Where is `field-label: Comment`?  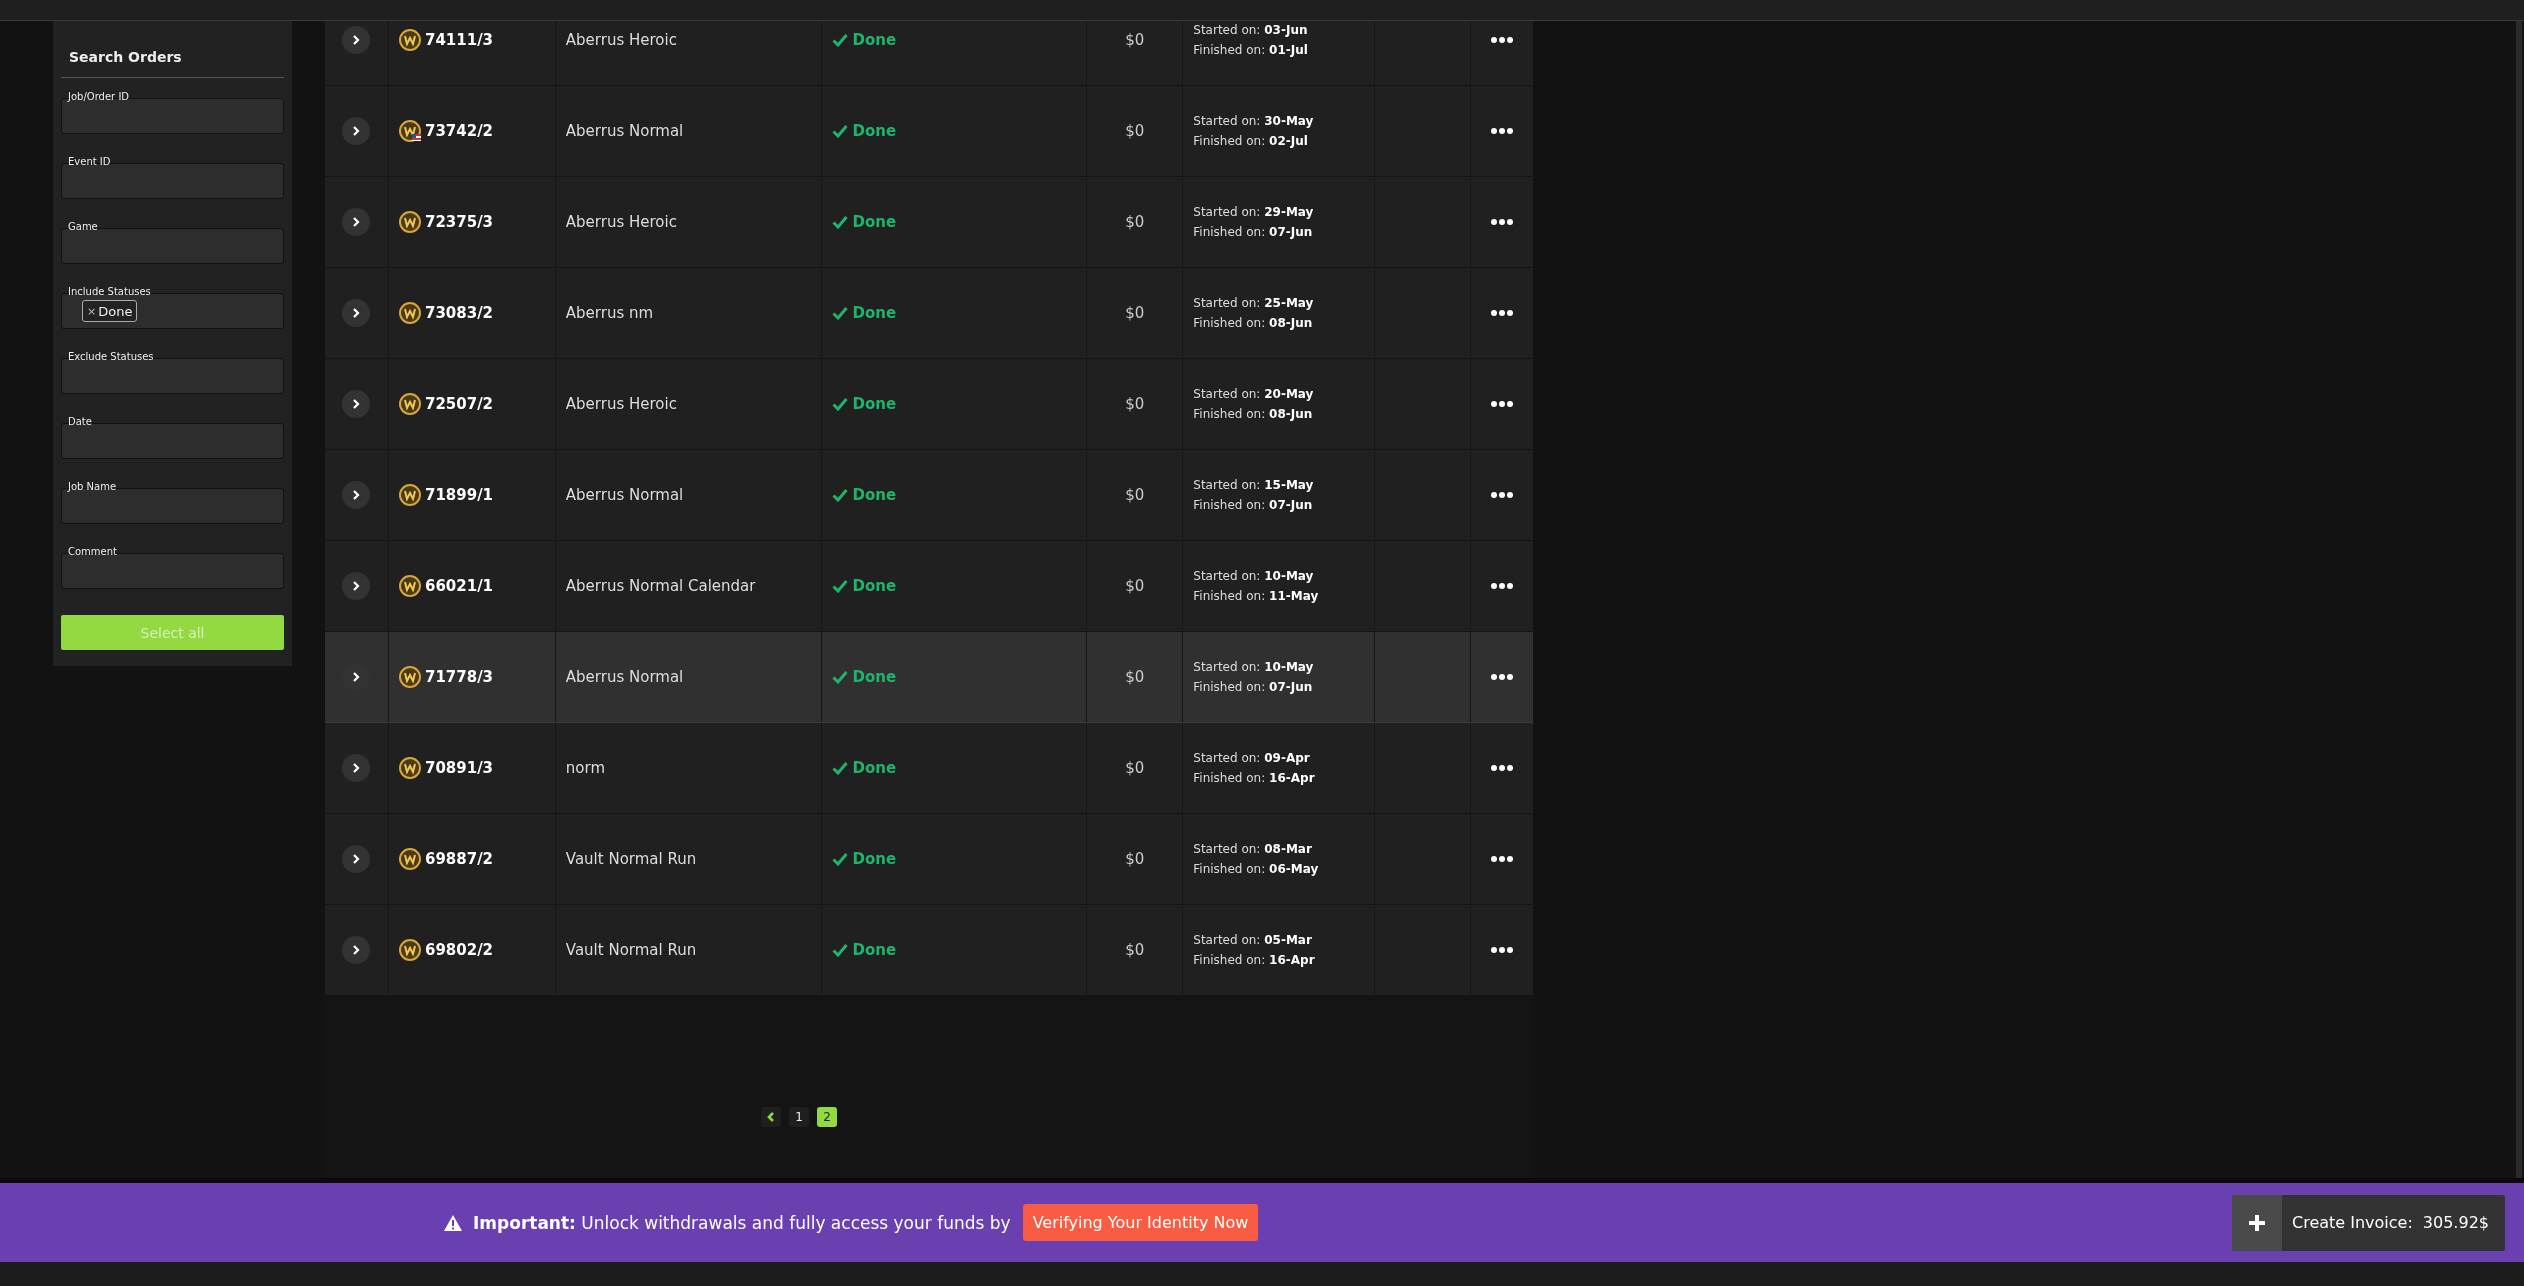
field-label: Comment is located at coordinates (92, 551).